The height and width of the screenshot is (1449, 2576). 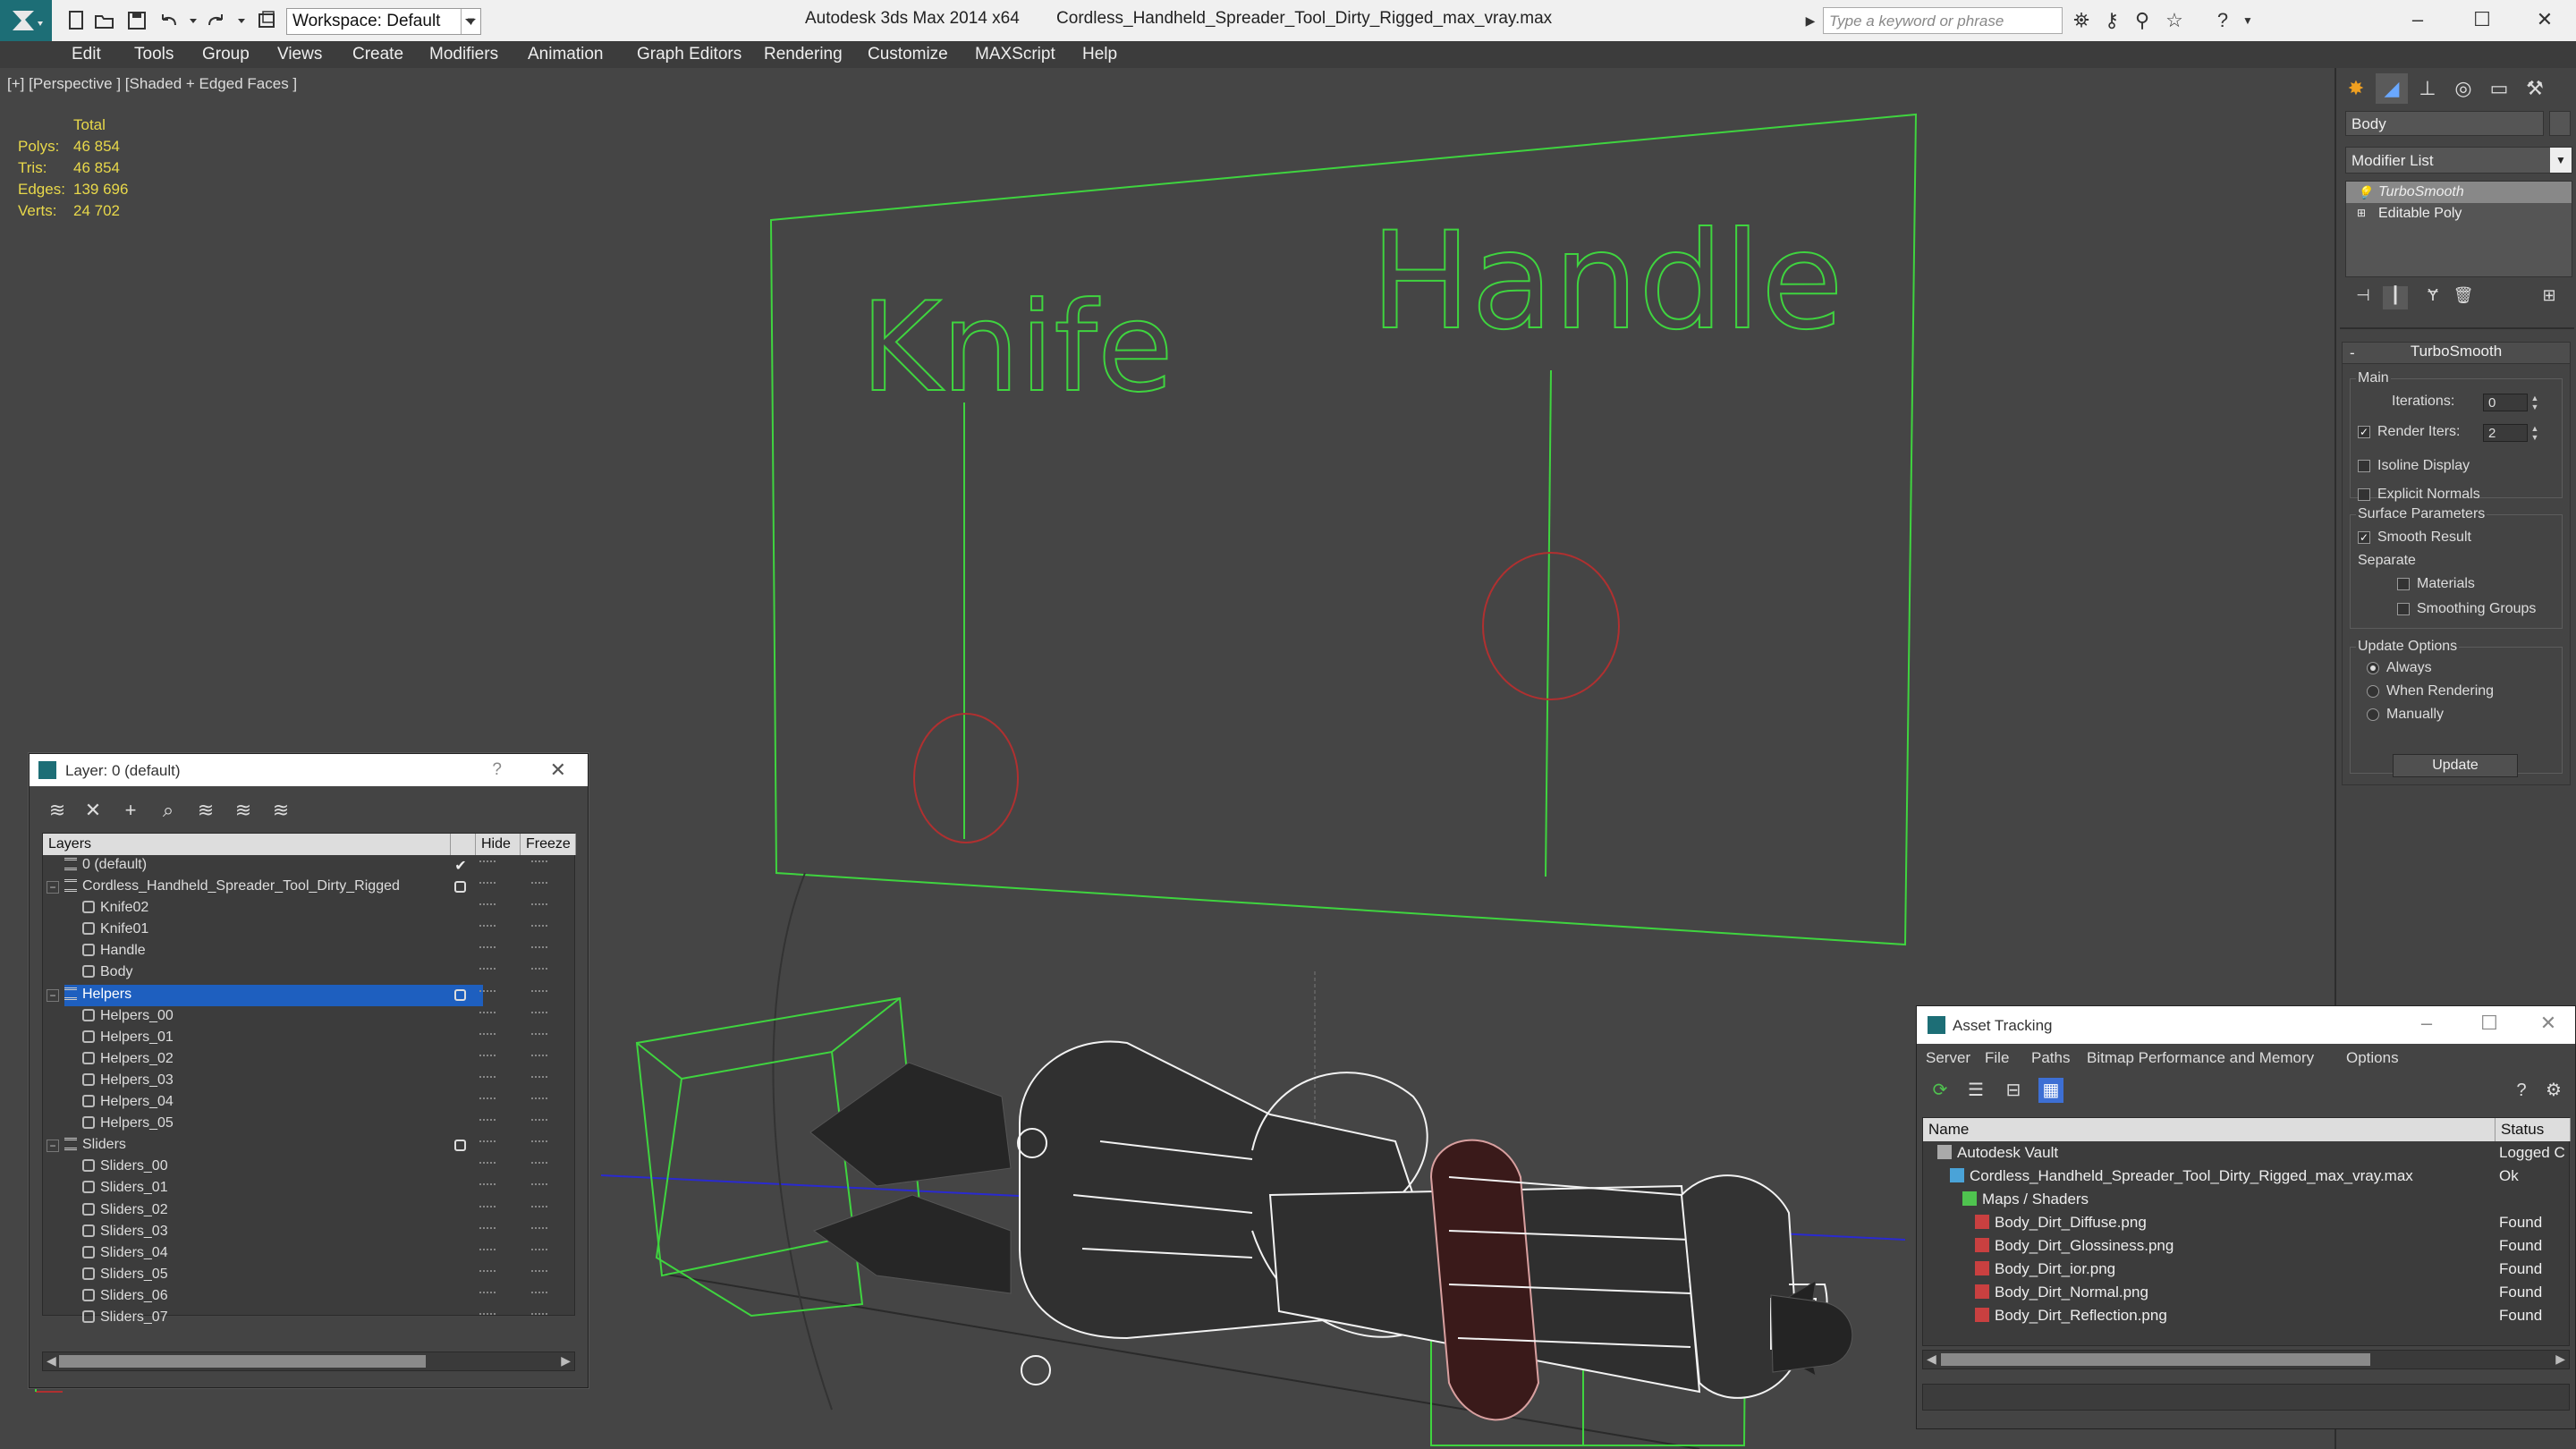 What do you see at coordinates (1997, 1058) in the screenshot?
I see `menu-file: File` at bounding box center [1997, 1058].